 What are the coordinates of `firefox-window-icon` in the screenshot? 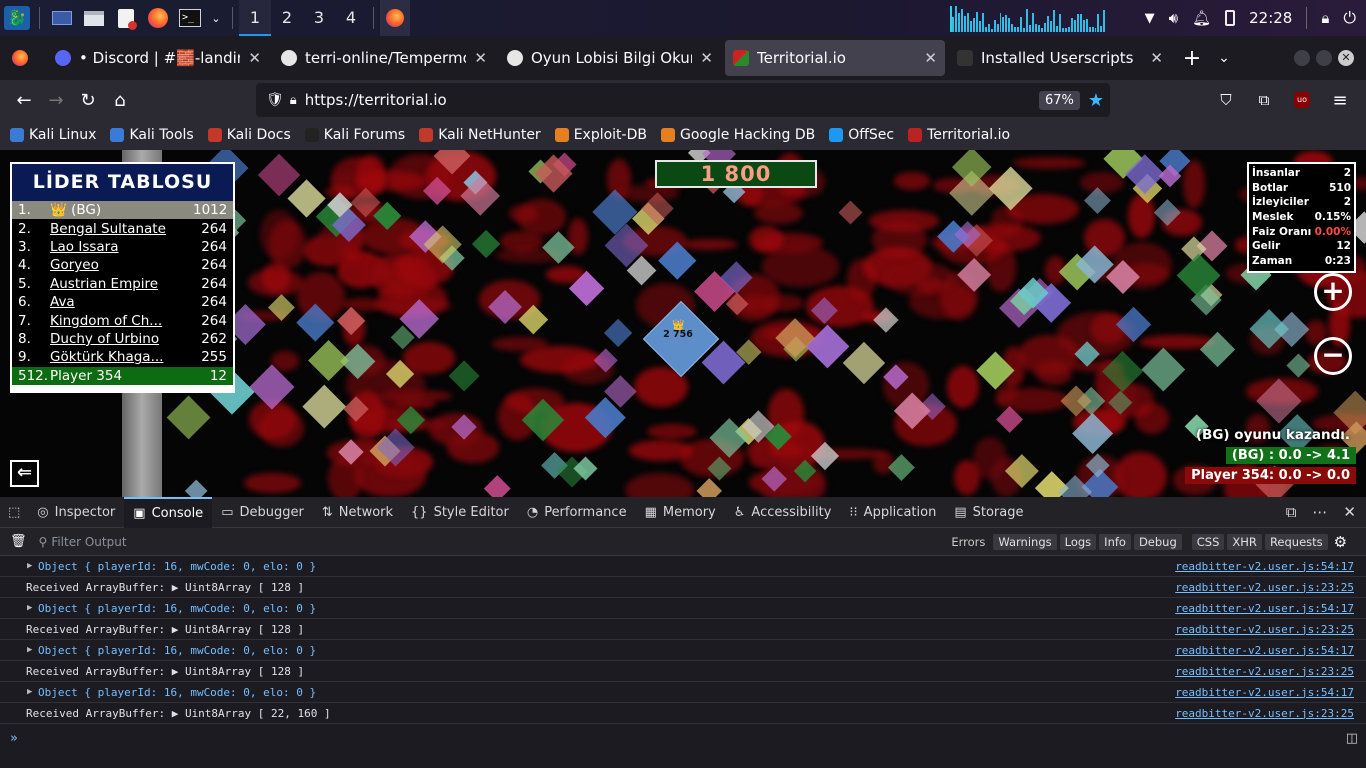 It's located at (395, 18).